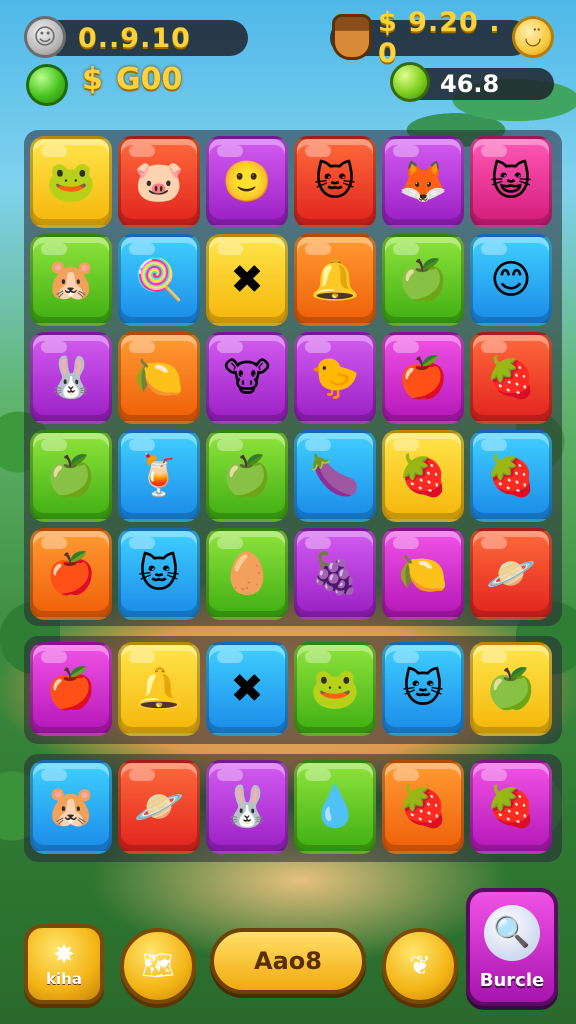 Image resolution: width=576 pixels, height=1024 pixels. I want to click on tile-red: 🐱, so click(335, 182).